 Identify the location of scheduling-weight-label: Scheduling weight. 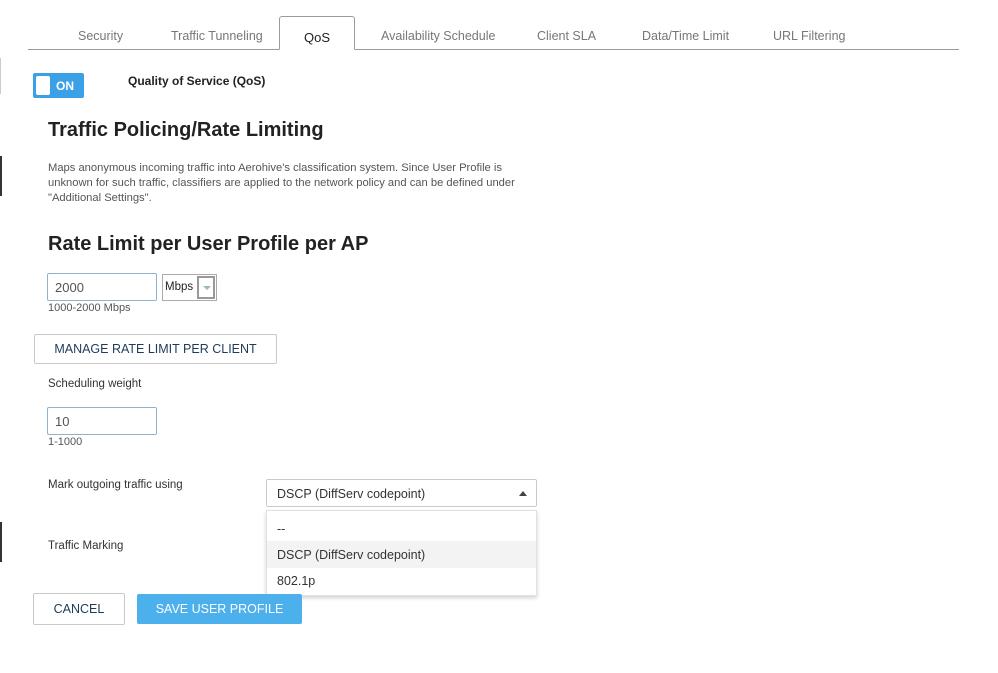
(95, 384).